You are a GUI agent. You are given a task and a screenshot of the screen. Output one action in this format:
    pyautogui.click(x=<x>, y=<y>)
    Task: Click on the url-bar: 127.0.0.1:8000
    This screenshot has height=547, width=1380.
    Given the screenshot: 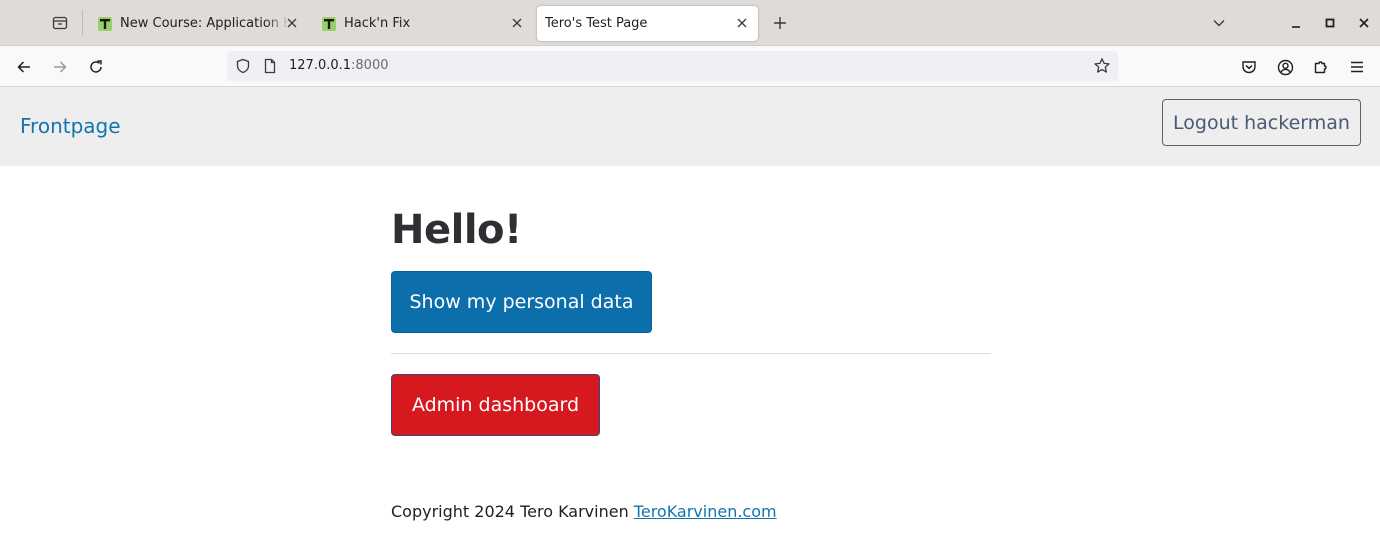 What is the action you would take?
    pyautogui.click(x=672, y=66)
    